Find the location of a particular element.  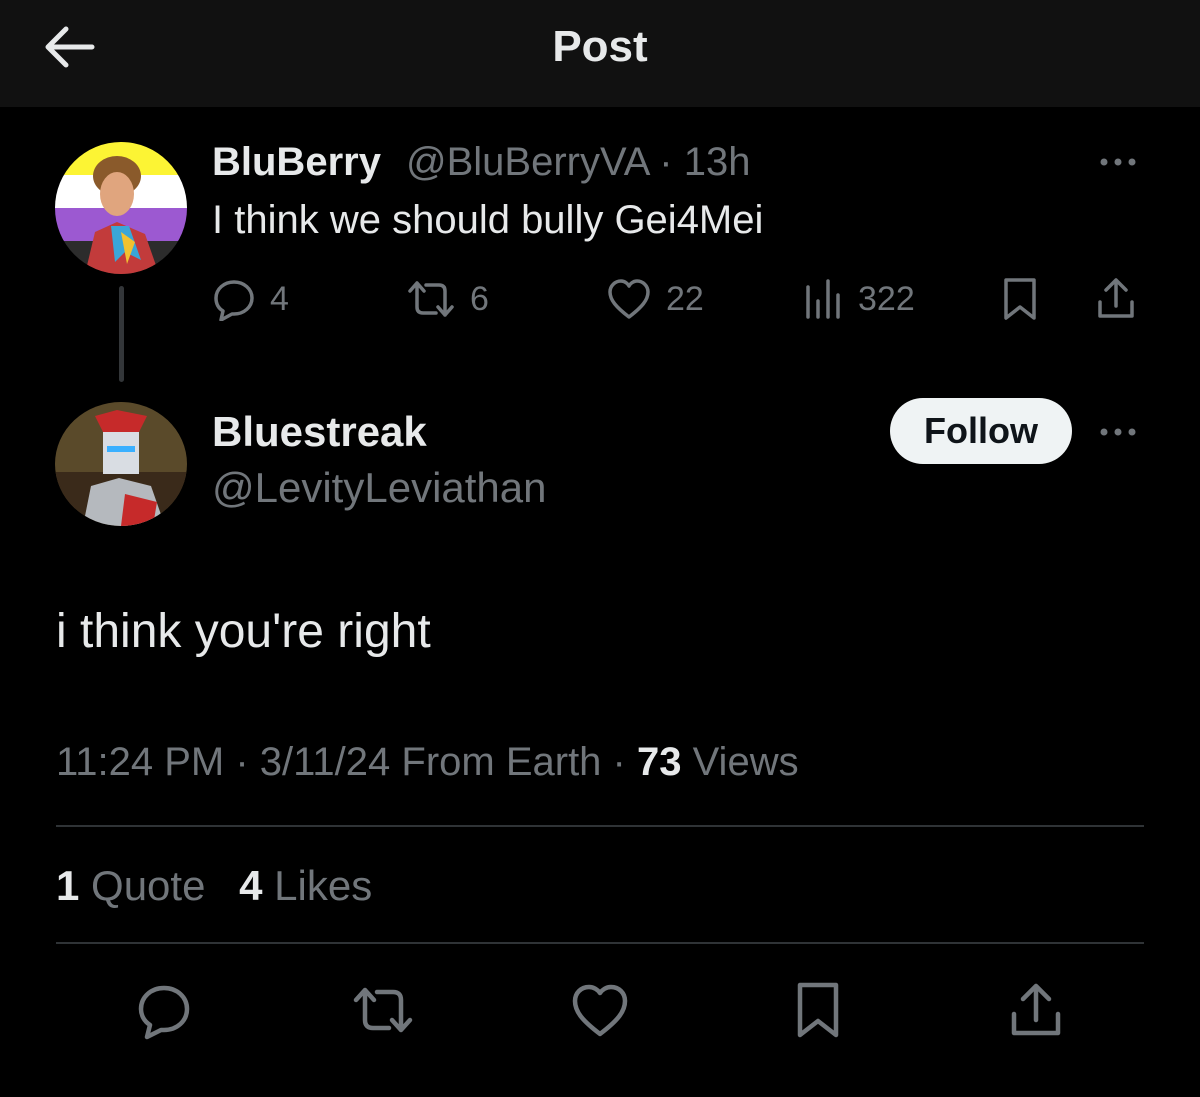

likes-stat: 4 Likes is located at coordinates (305, 885).